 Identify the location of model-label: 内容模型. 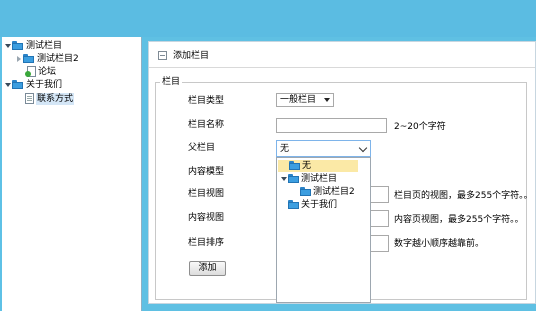
(206, 172).